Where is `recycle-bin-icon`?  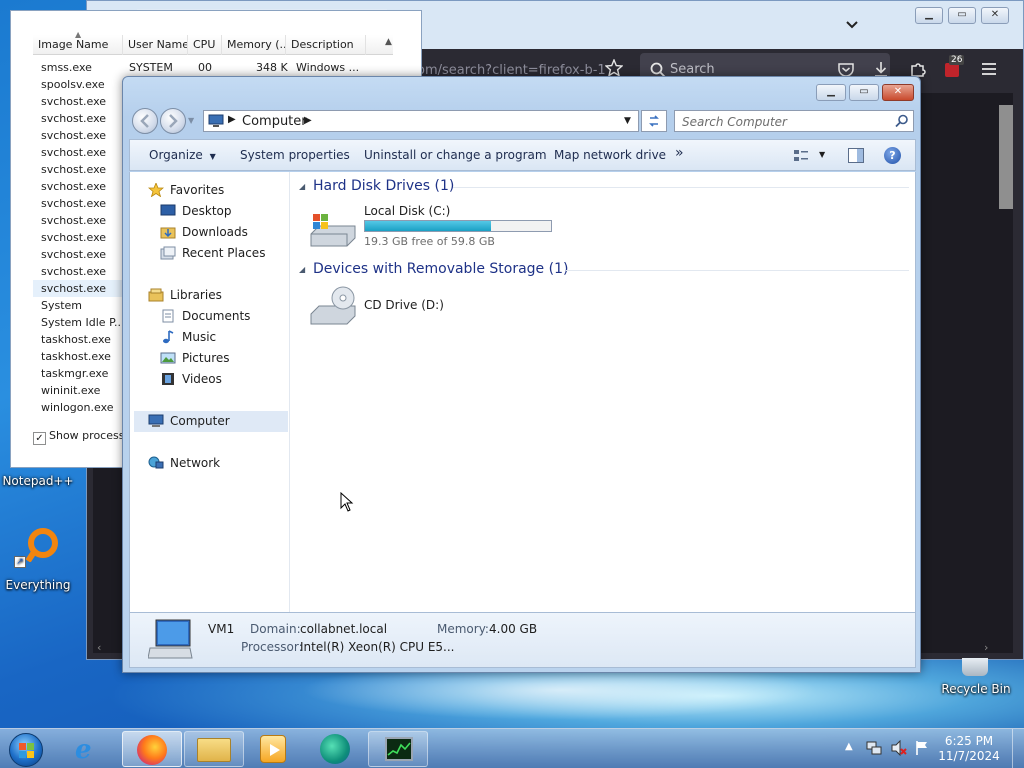 recycle-bin-icon is located at coordinates (975, 667).